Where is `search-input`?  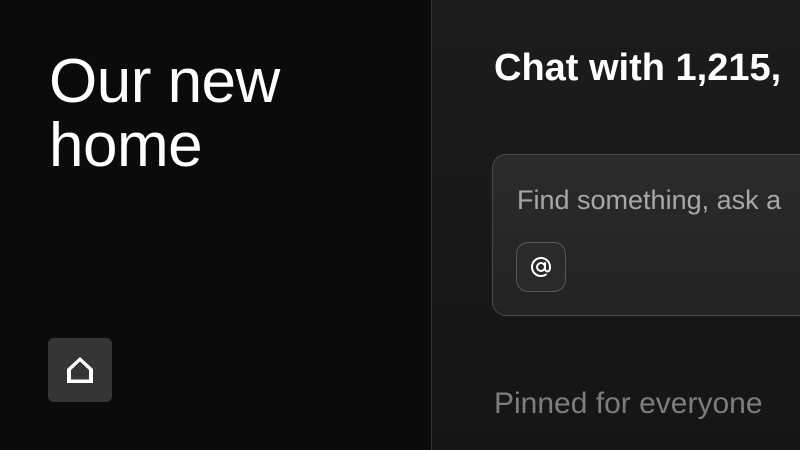
search-input is located at coordinates (658, 200).